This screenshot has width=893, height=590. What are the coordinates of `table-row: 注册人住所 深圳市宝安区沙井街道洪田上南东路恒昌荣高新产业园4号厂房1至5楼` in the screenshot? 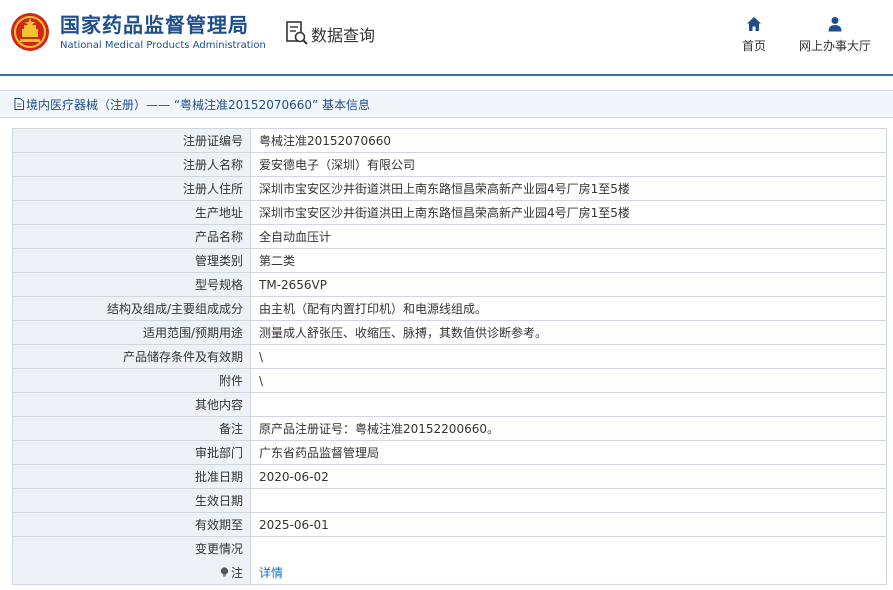 It's located at (449, 188).